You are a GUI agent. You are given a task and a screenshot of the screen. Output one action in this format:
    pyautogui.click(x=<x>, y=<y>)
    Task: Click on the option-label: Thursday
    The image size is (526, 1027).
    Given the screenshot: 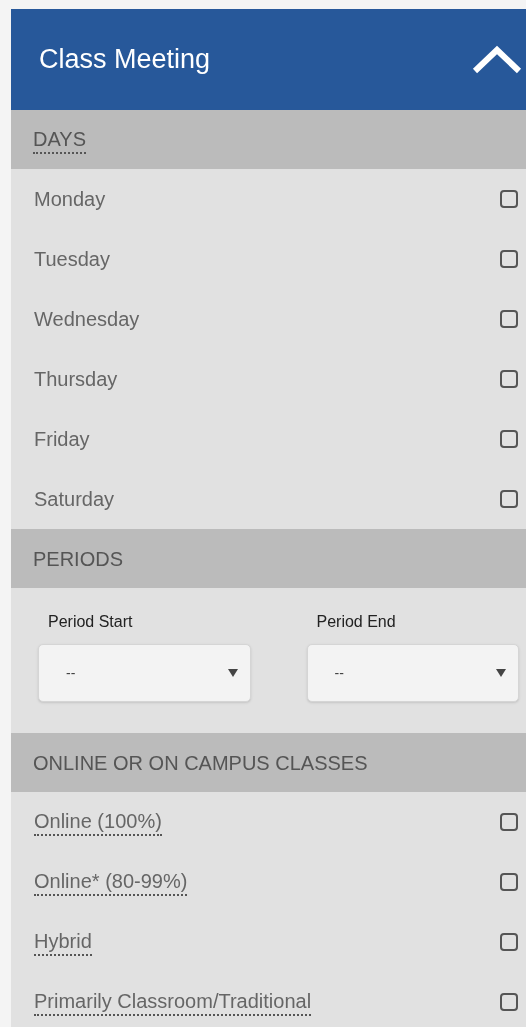 What is the action you would take?
    pyautogui.click(x=76, y=379)
    